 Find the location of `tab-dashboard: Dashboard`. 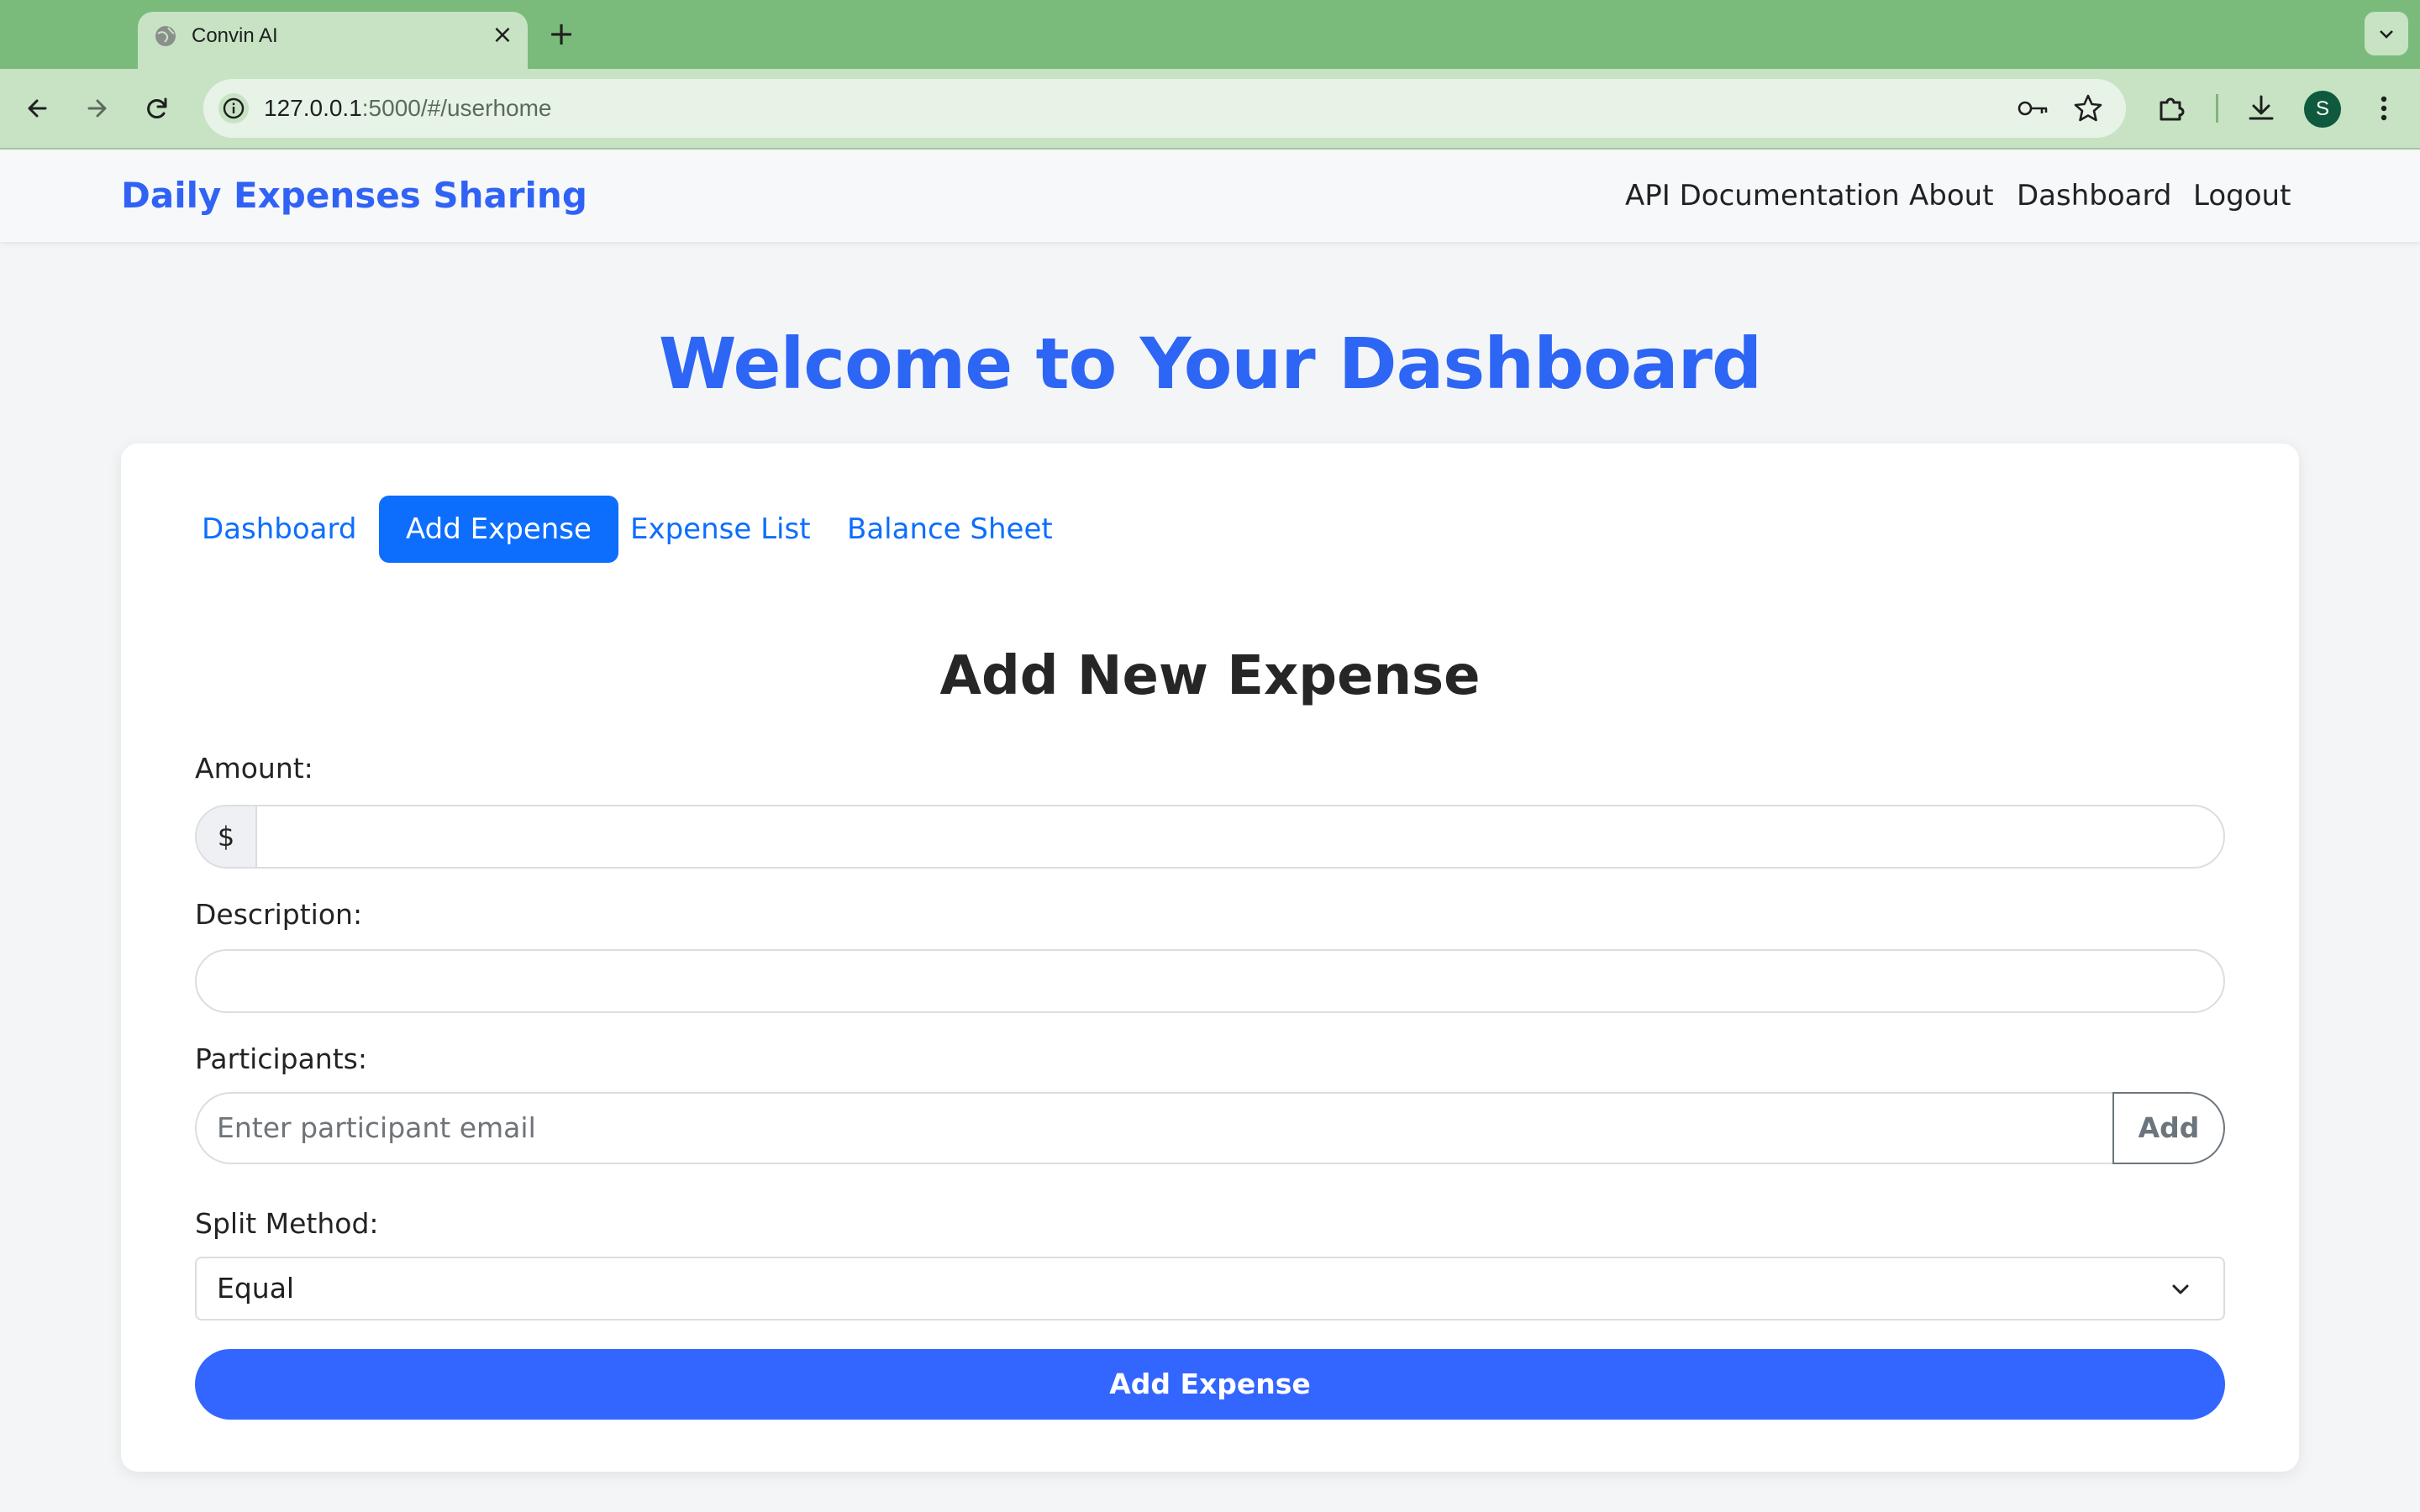

tab-dashboard: Dashboard is located at coordinates (279, 529).